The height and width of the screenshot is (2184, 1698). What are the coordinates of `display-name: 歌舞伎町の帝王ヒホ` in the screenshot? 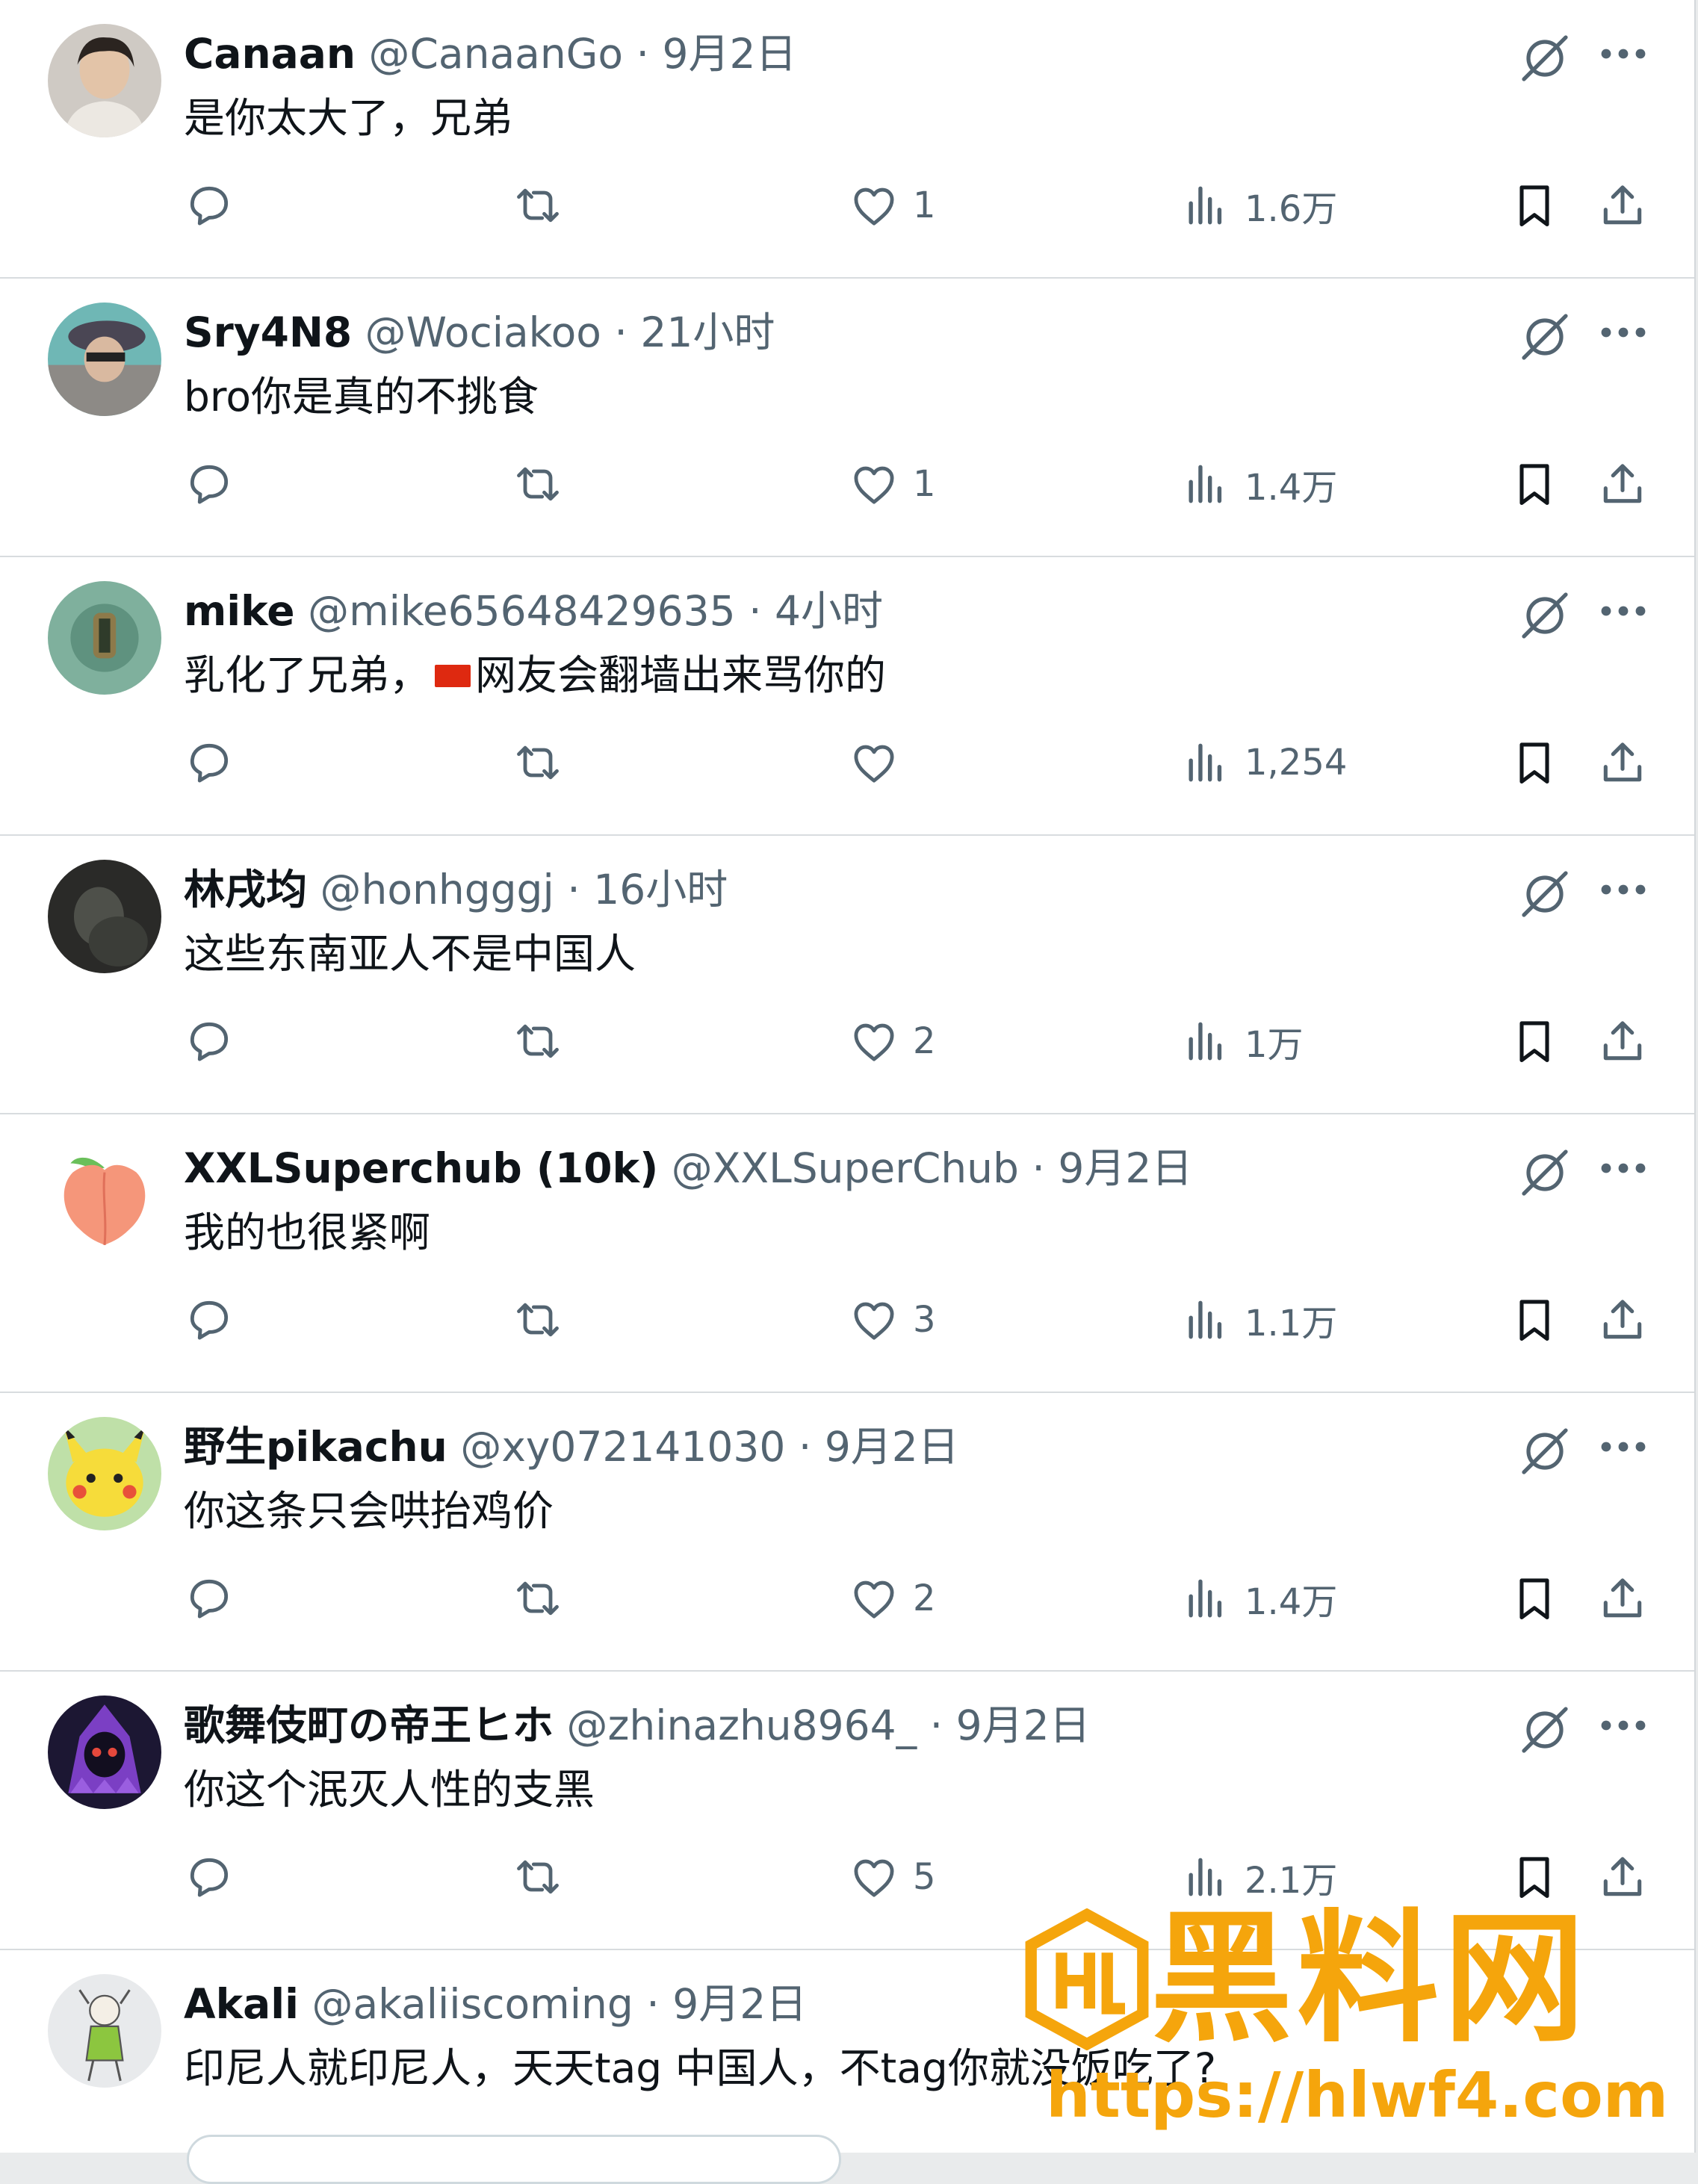 It's located at (369, 1725).